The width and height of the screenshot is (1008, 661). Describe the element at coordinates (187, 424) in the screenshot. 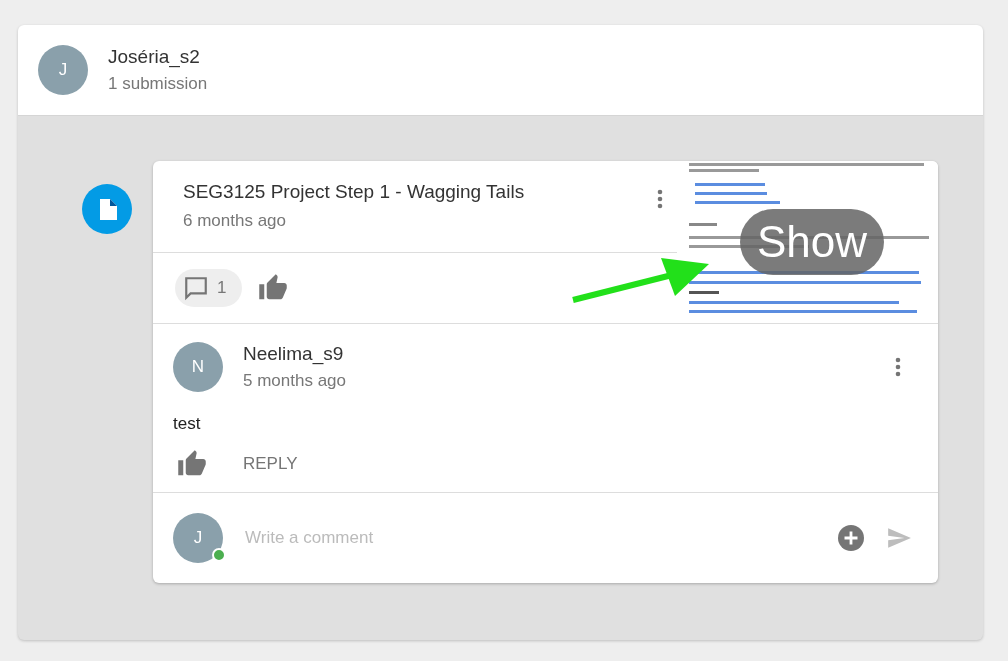

I see `comment-text: test` at that location.